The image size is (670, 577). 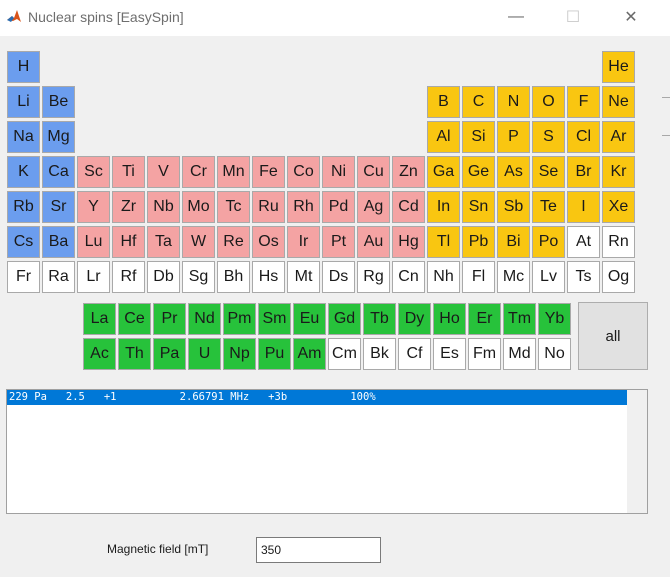 I want to click on element-zn: Zn, so click(x=408, y=172).